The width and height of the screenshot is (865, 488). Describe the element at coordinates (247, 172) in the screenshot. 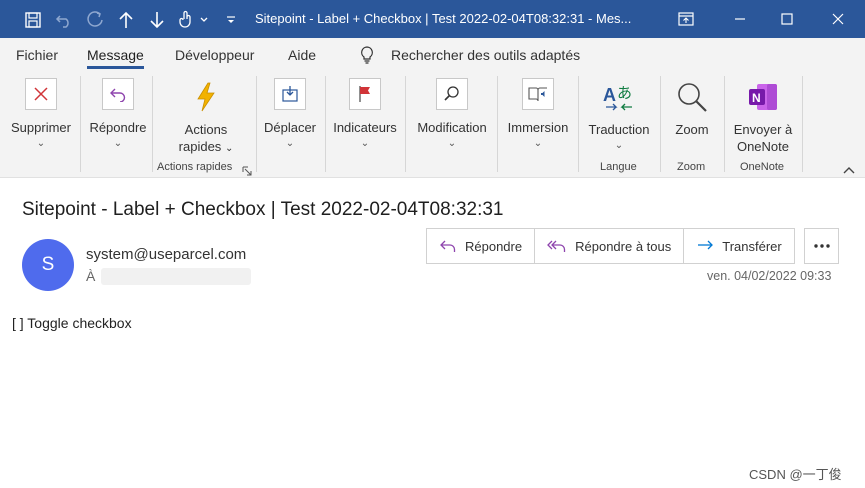

I see `dialog-launcher-icon` at that location.